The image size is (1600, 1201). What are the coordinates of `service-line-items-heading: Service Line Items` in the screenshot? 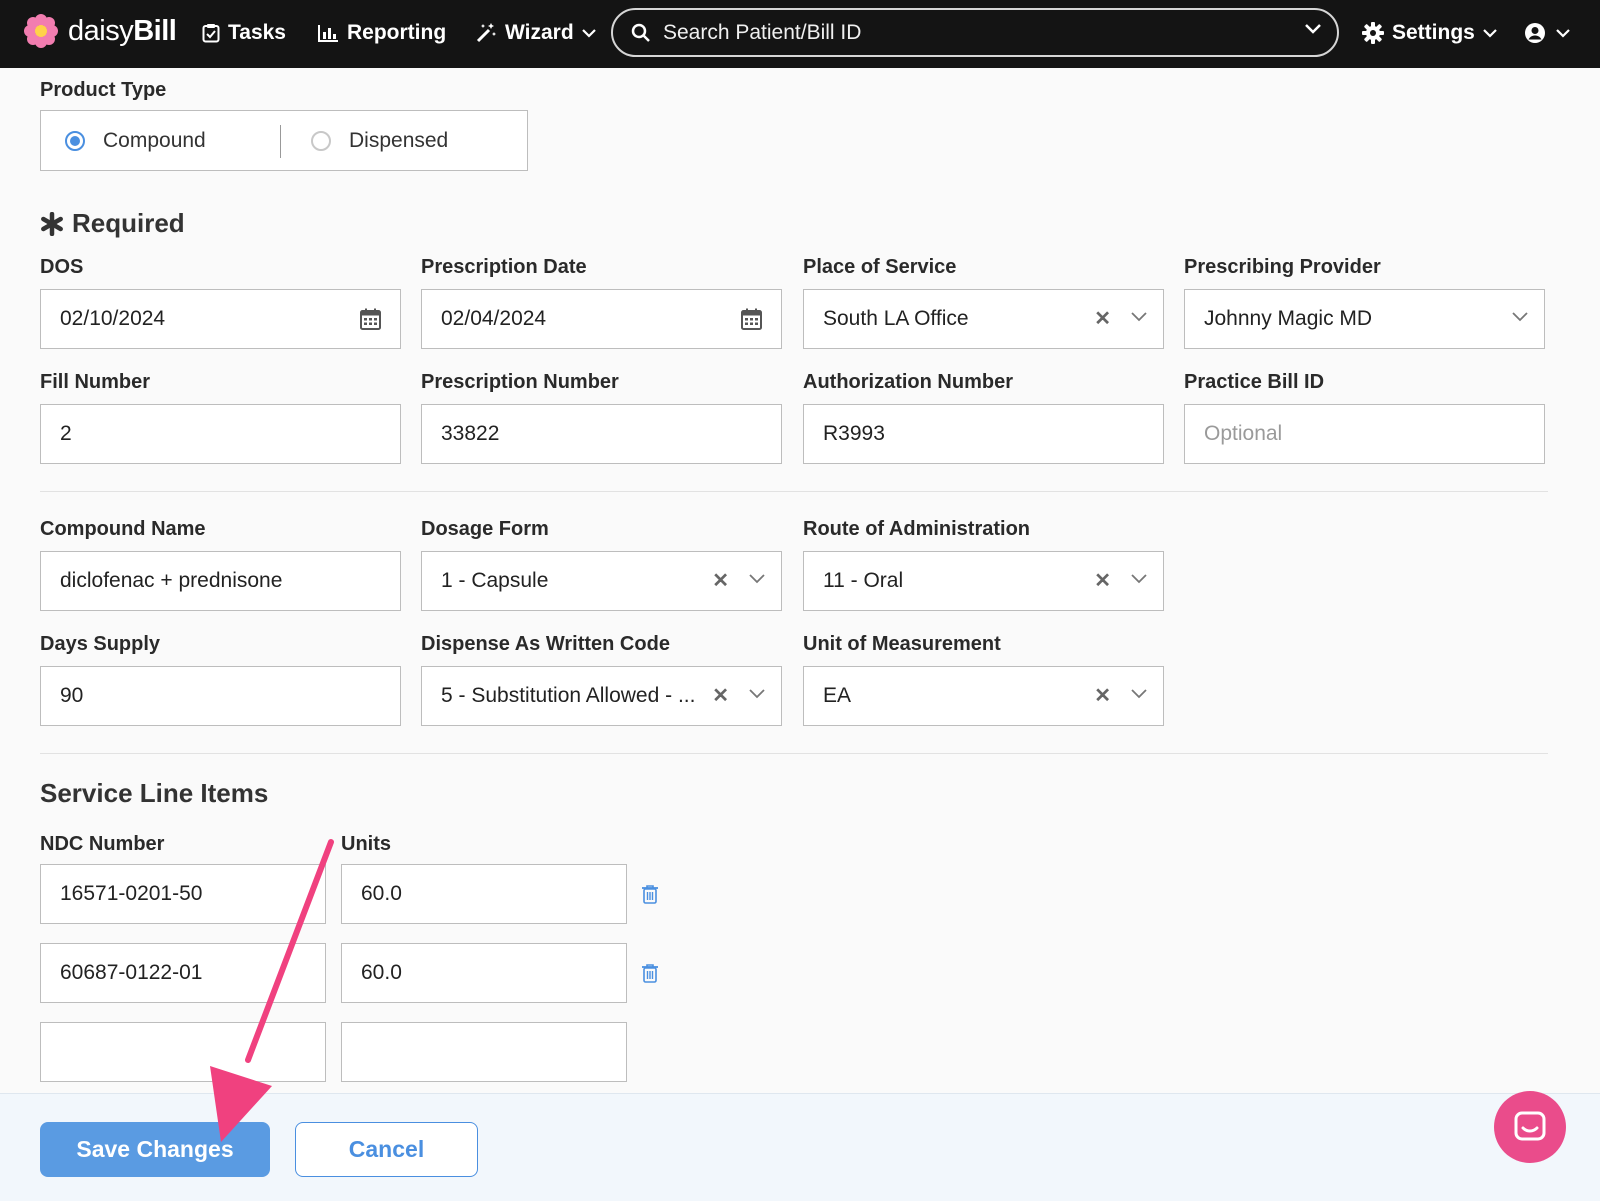 It's located at (154, 793).